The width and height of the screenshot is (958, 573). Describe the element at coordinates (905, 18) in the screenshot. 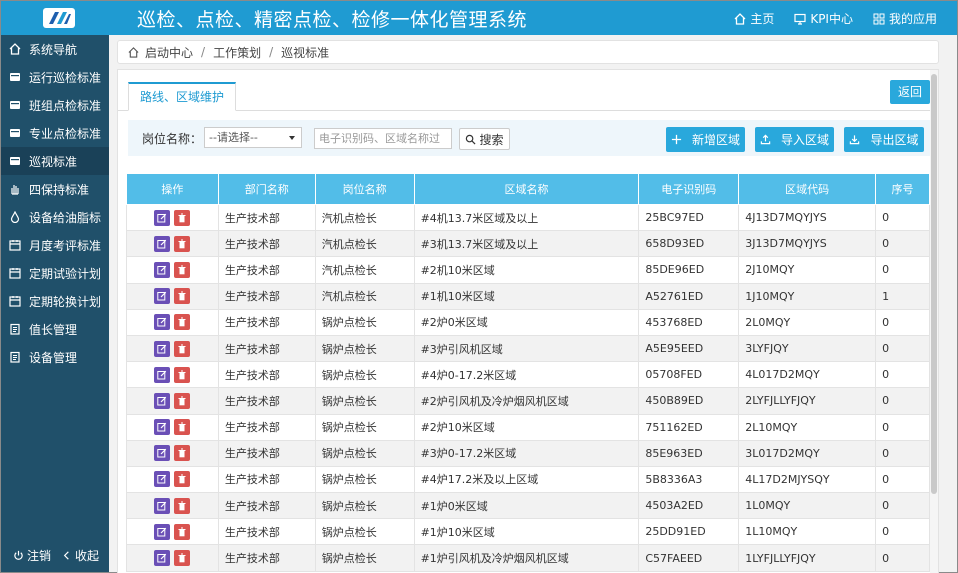

I see `top-nav-apps: 我的应用` at that location.